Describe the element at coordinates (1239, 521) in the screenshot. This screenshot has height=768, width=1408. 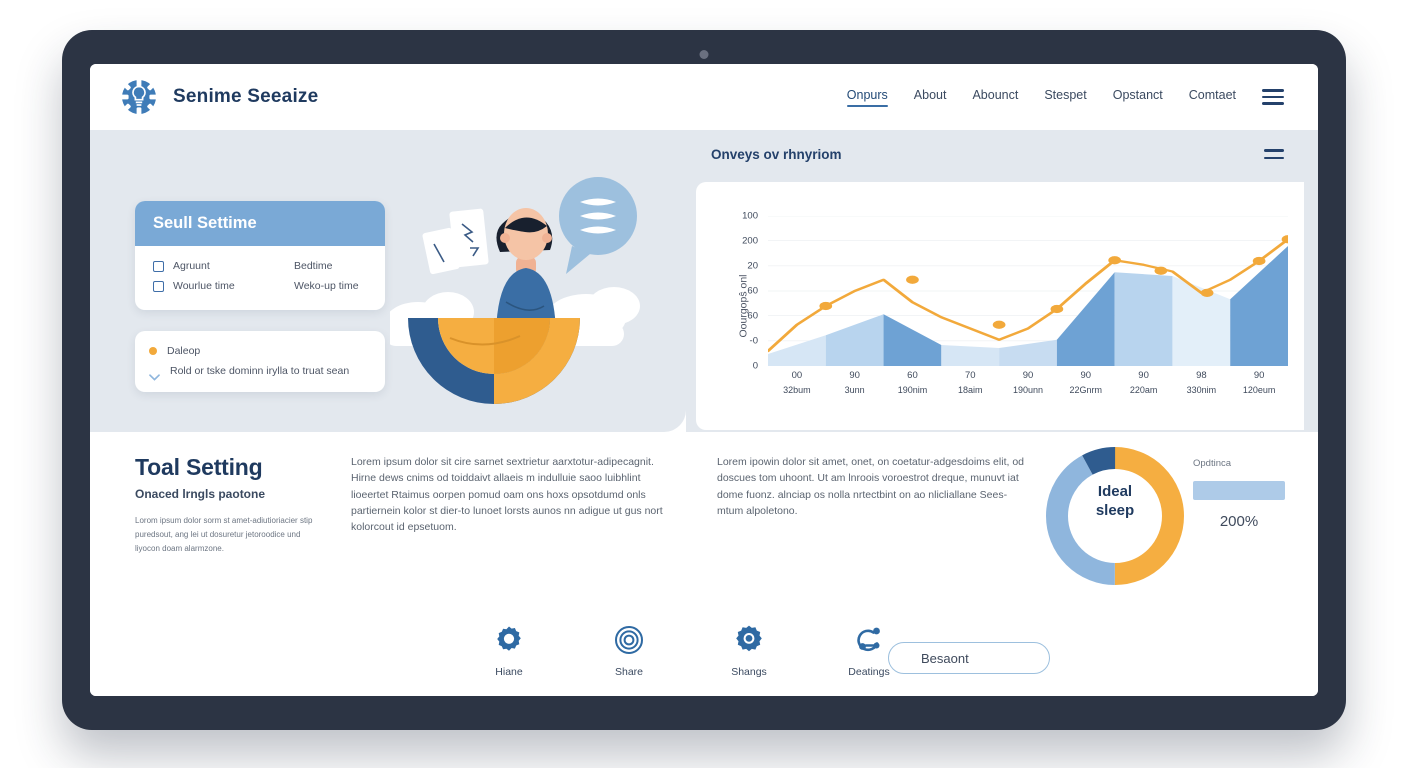
I see `donut-percent-value: 200%` at that location.